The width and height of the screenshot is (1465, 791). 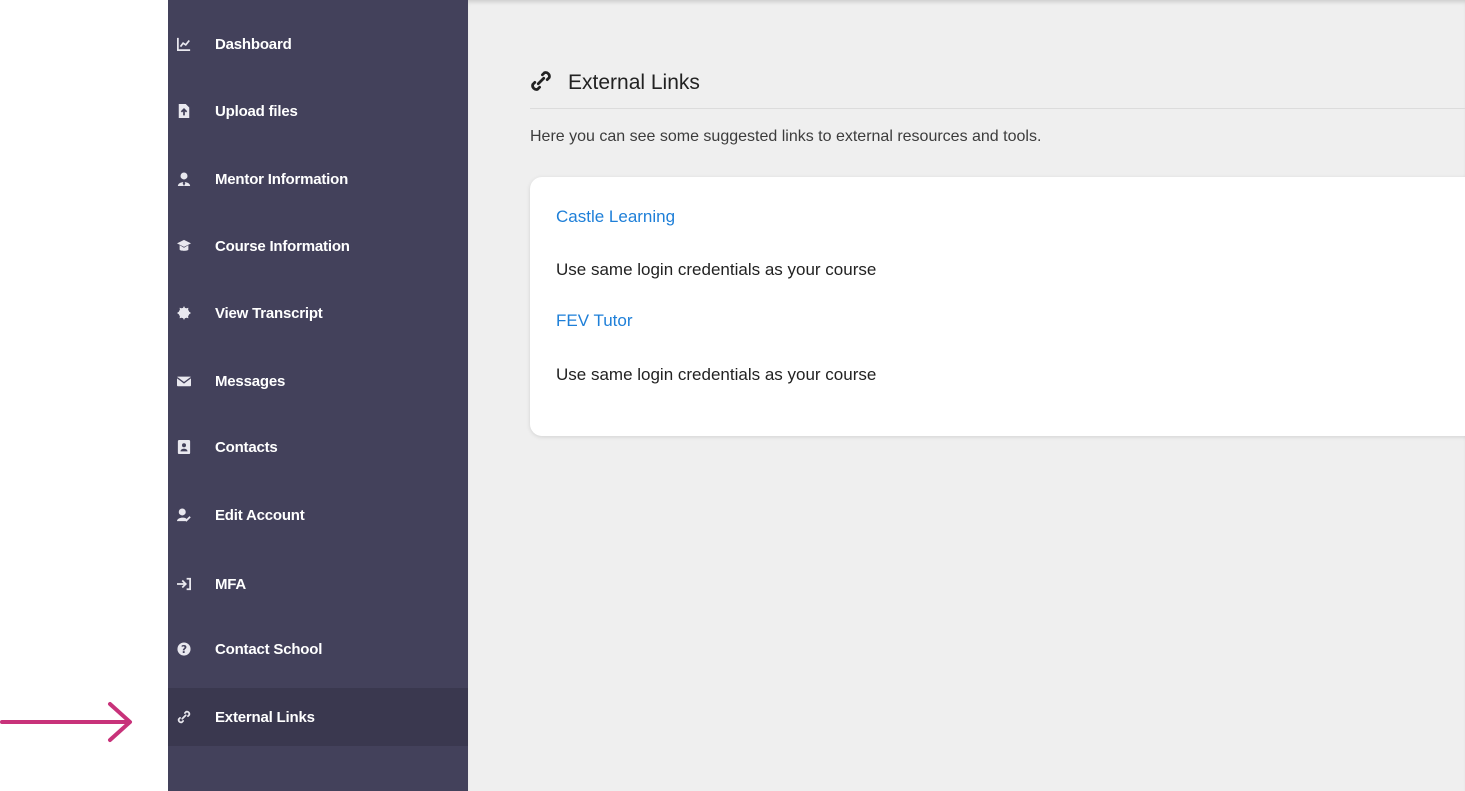 What do you see at coordinates (269, 313) in the screenshot?
I see `sidebar-item-label: View Transcript` at bounding box center [269, 313].